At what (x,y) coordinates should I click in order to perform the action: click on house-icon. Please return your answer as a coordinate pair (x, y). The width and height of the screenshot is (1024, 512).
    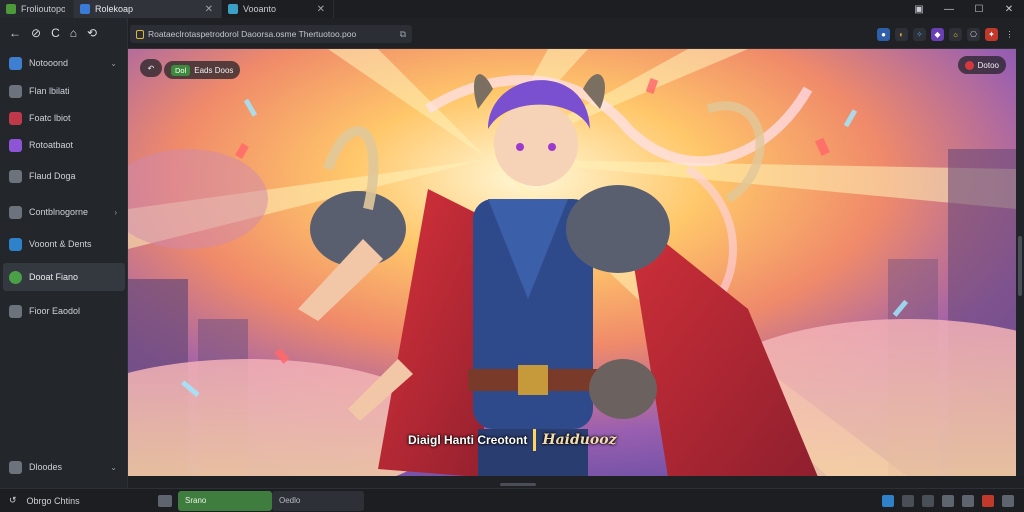
    Looking at the image, I should click on (15, 311).